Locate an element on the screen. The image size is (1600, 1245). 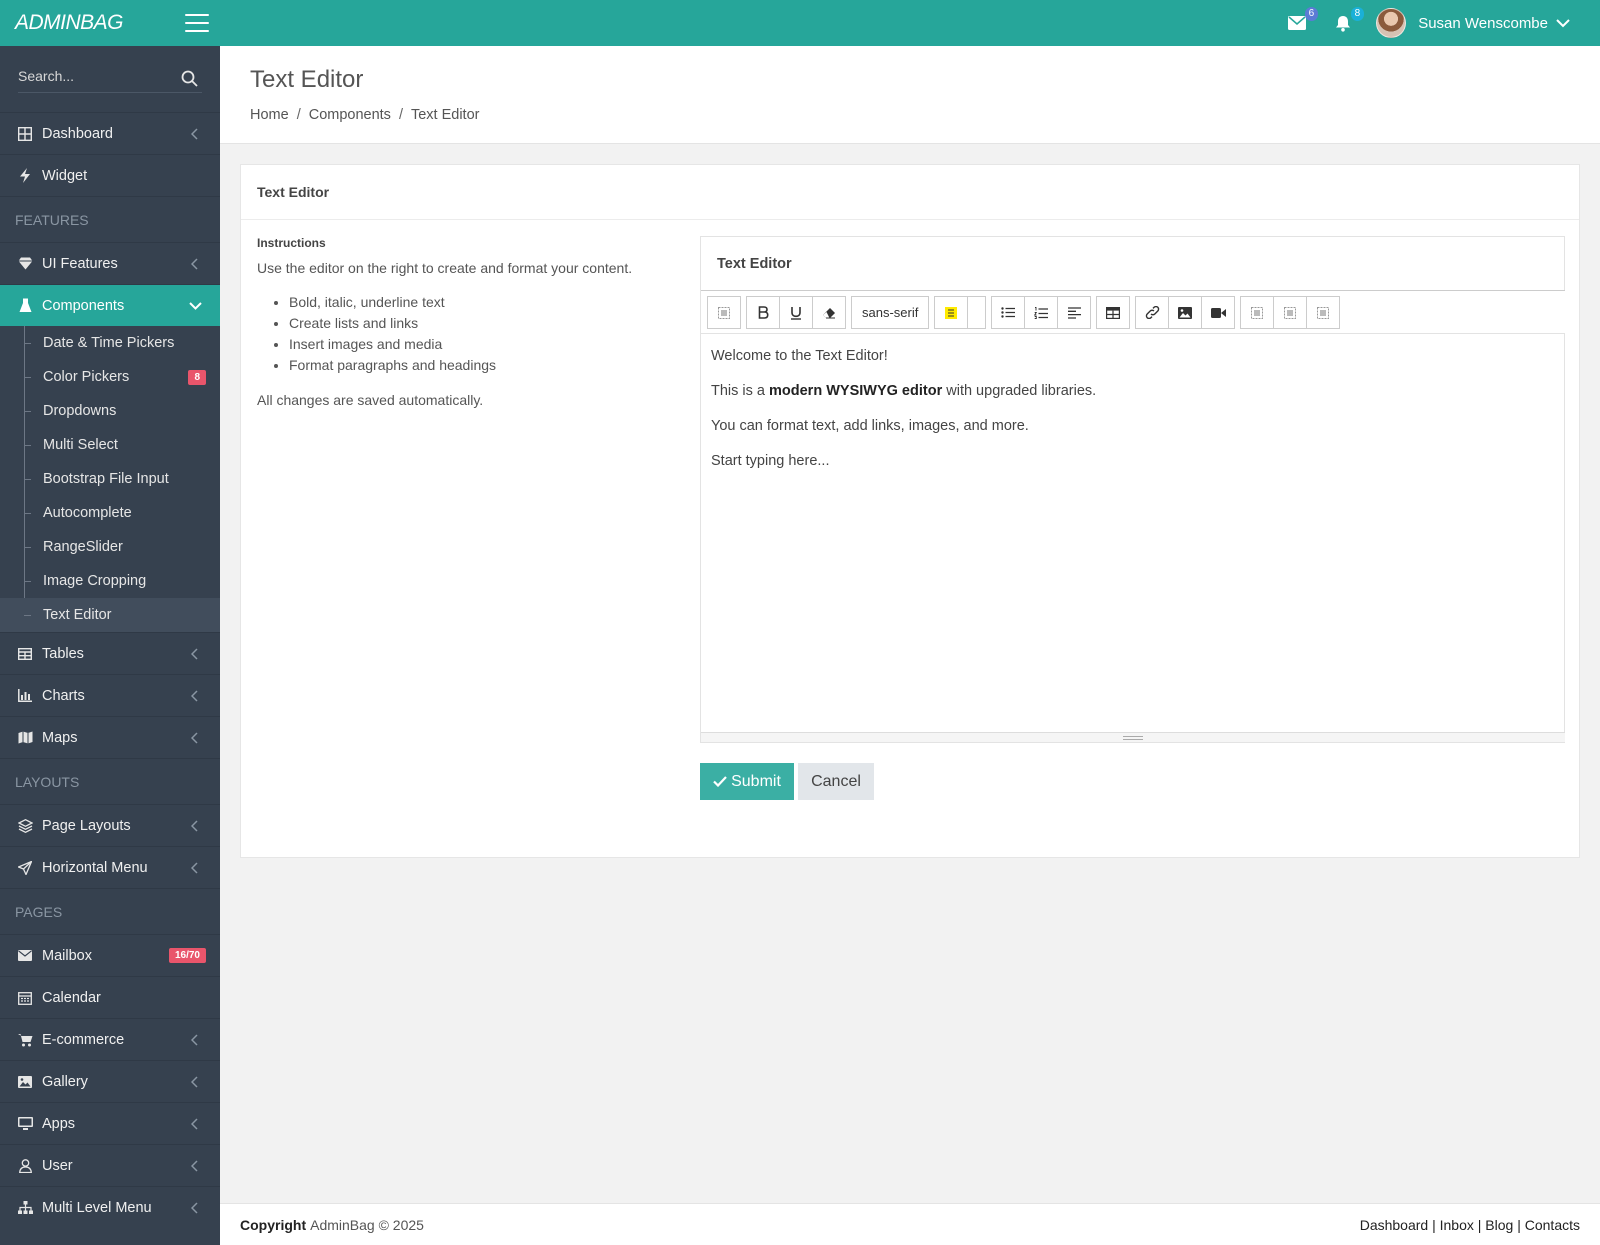
eraser-icon is located at coordinates (829, 312).